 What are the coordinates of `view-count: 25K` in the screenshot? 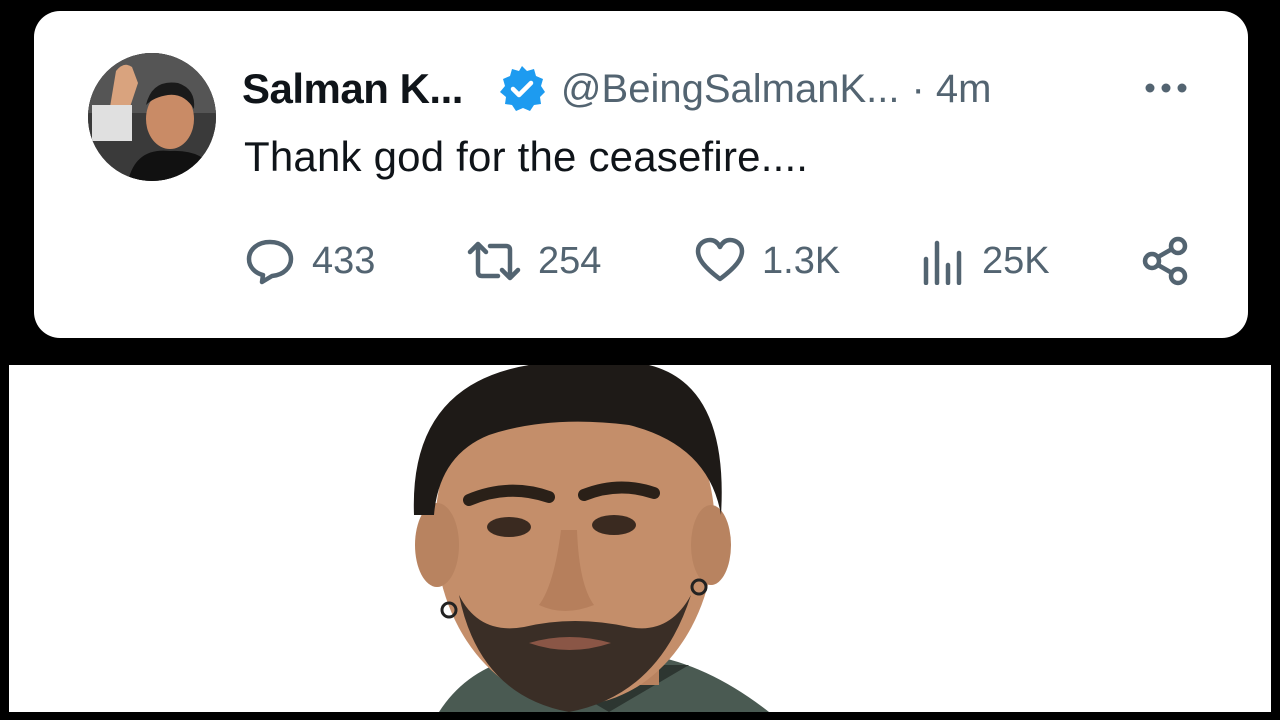 It's located at (1016, 260).